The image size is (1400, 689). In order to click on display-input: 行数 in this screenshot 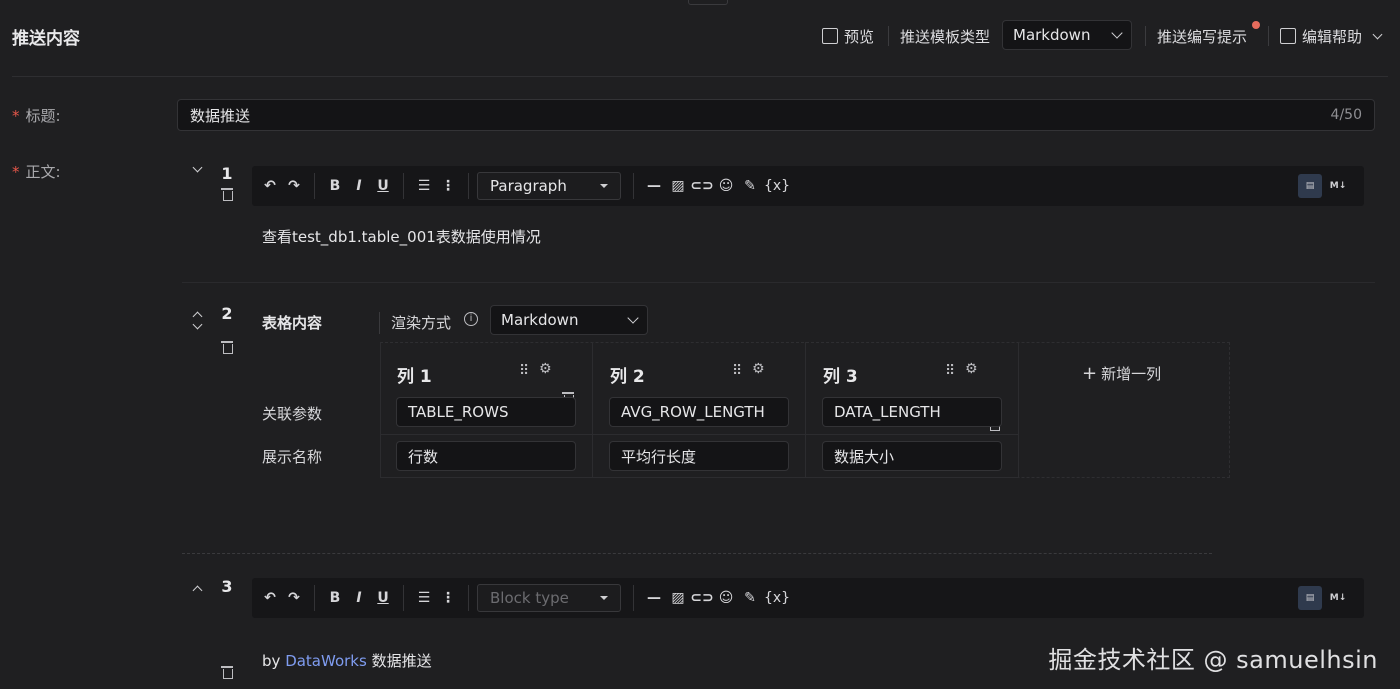, I will do `click(486, 456)`.